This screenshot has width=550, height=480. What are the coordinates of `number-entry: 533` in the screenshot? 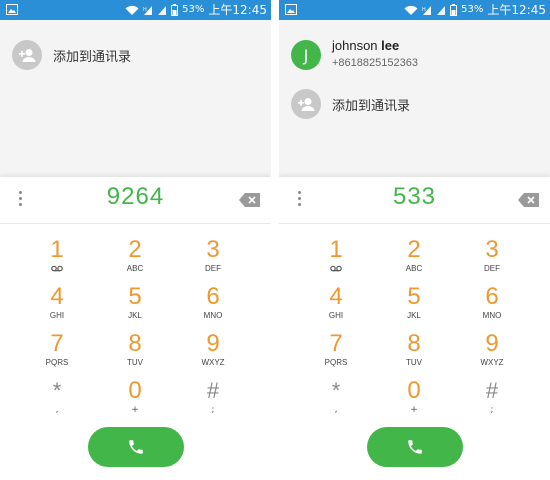 It's located at (414, 200).